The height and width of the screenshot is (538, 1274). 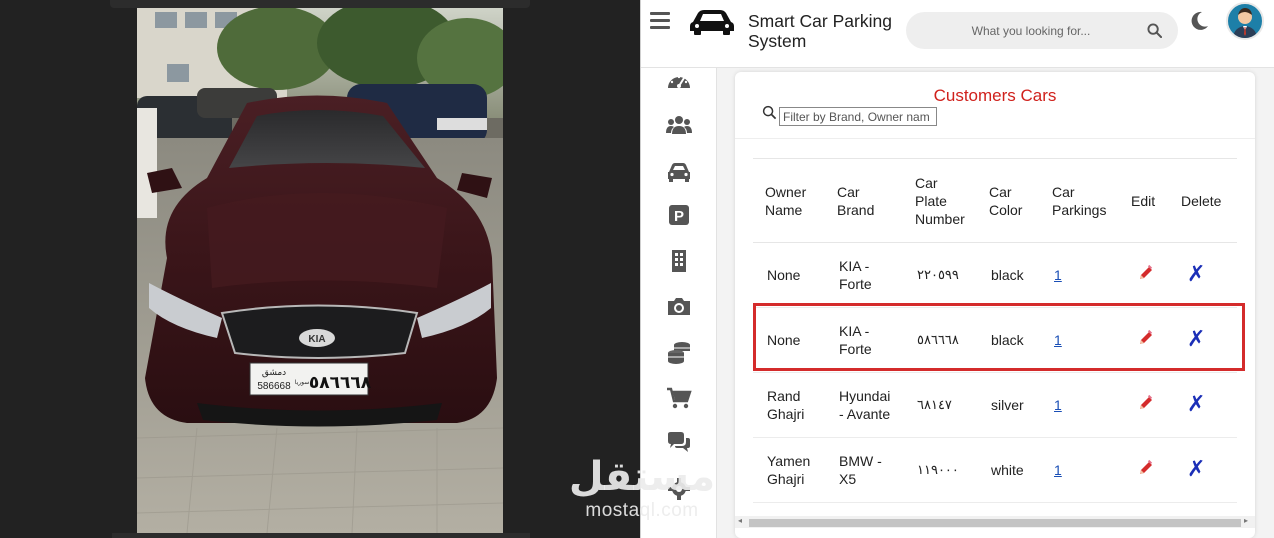 What do you see at coordinates (679, 306) in the screenshot?
I see `camera-icon` at bounding box center [679, 306].